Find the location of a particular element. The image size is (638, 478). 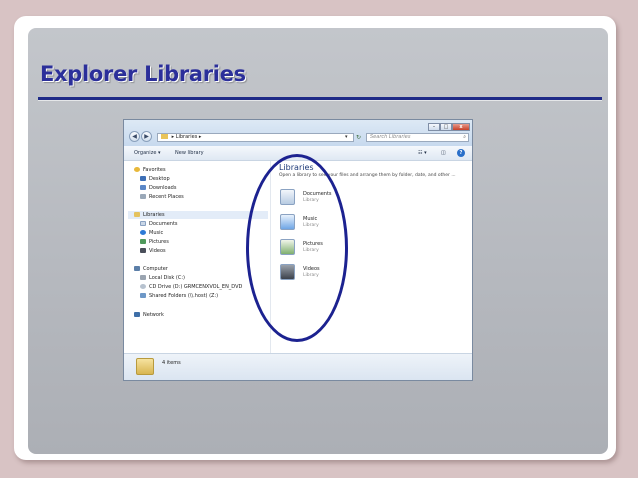

address-dropdown-icon: ▾ is located at coordinates (346, 137).